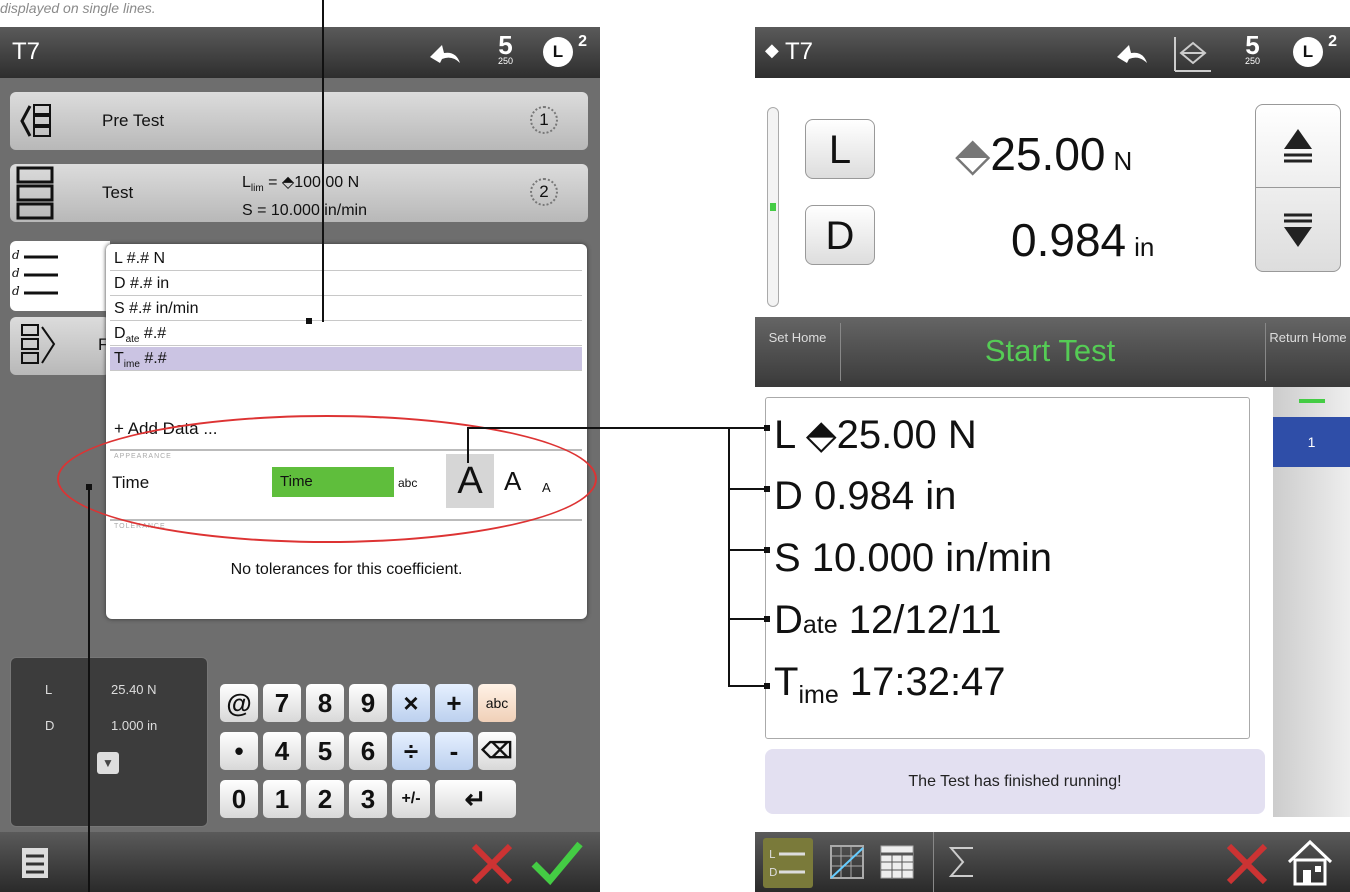 The image size is (1350, 892). What do you see at coordinates (475, 799) in the screenshot?
I see `key-enter: ↵` at bounding box center [475, 799].